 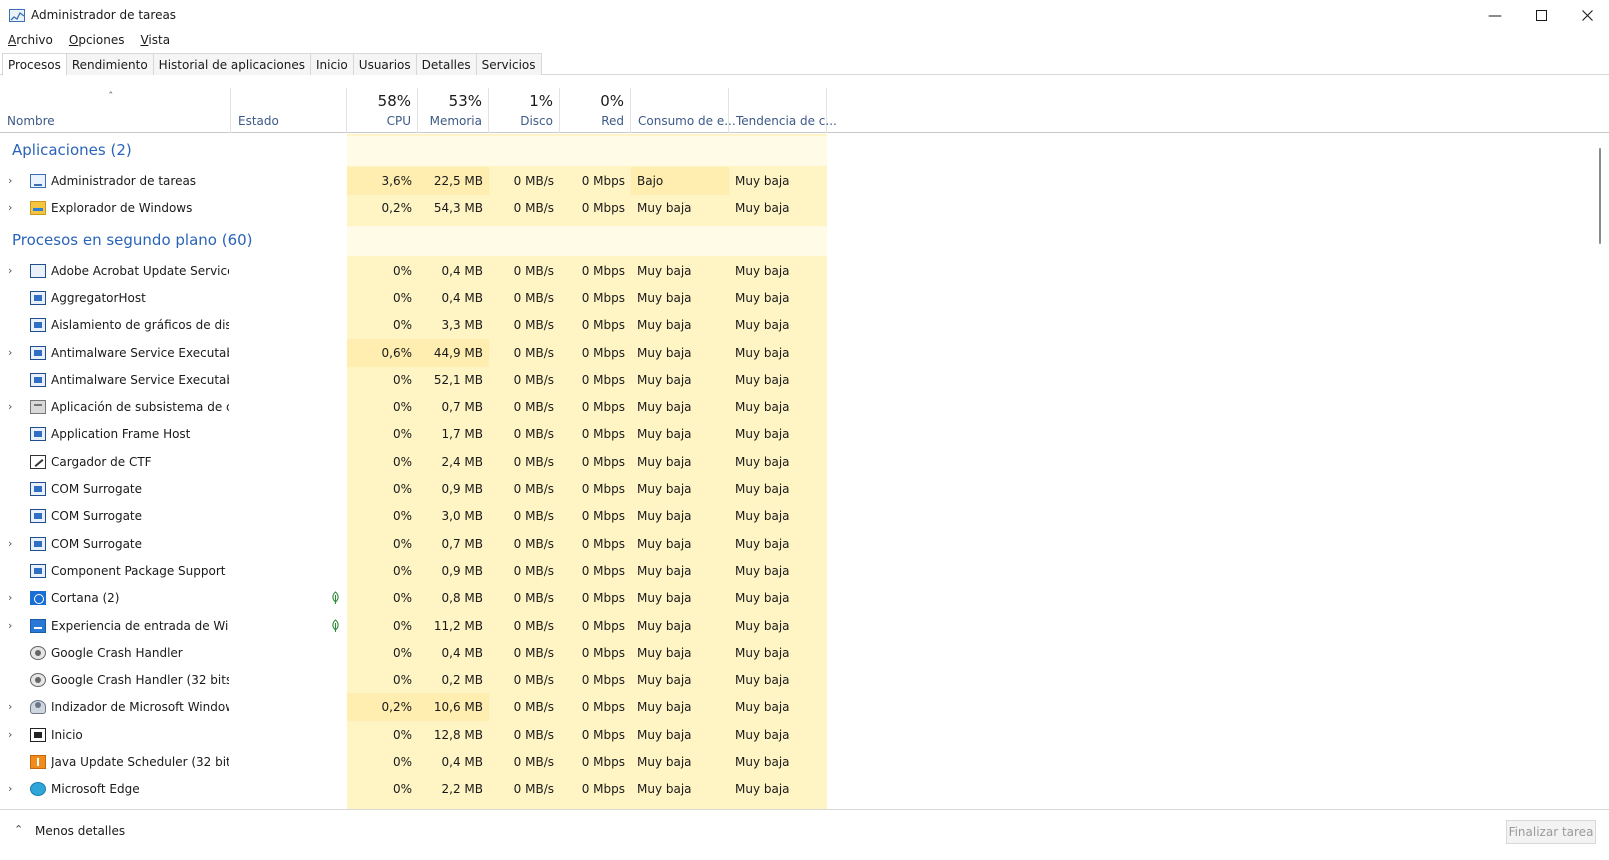 I want to click on footer: ⌃ Menos detalles Finalizar tarea, so click(x=804, y=834).